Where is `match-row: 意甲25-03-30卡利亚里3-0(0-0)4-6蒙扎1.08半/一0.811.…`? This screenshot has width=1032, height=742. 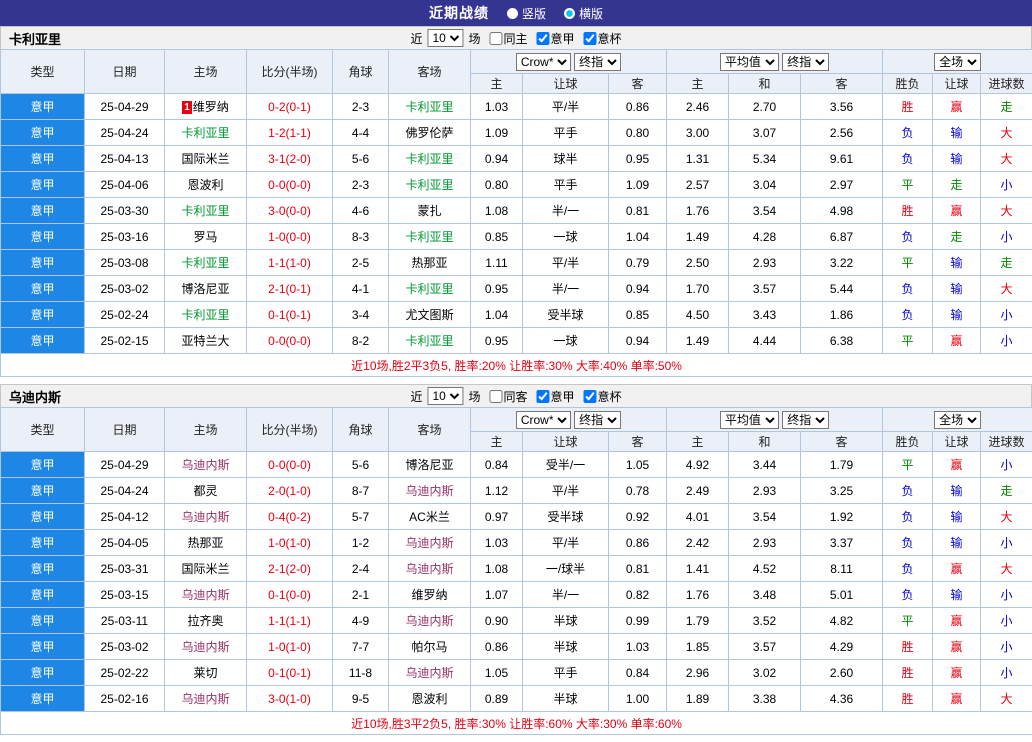
match-row: 意甲25-03-30卡利亚里3-0(0-0)4-6蒙扎1.08半/一0.811.… is located at coordinates (516, 211).